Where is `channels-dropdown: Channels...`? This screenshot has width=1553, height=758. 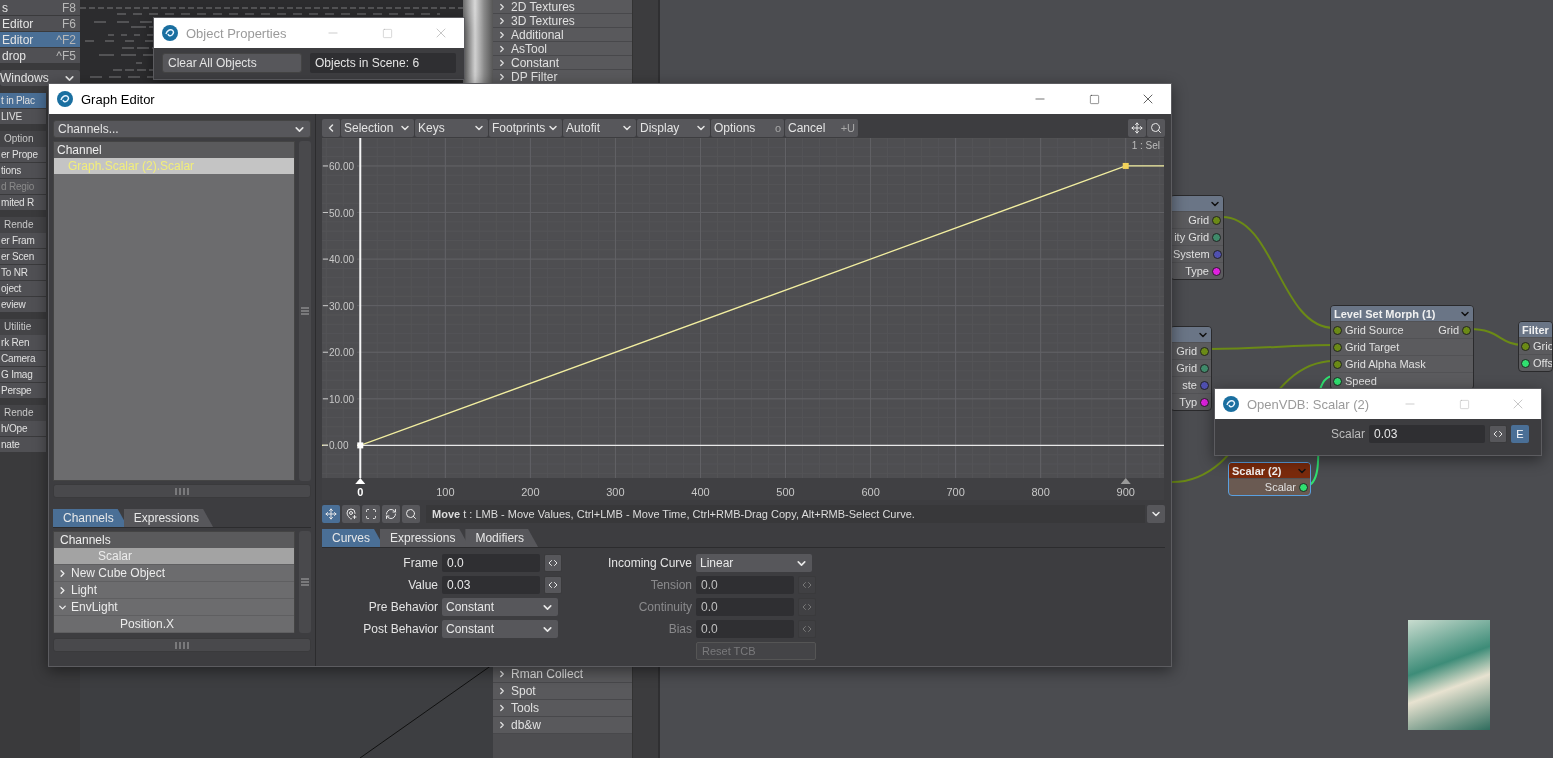
channels-dropdown: Channels... is located at coordinates (182, 129).